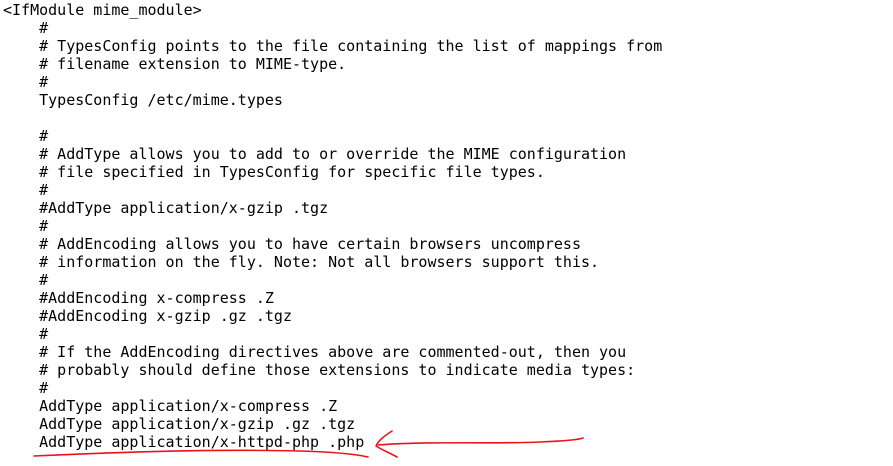 This screenshot has width=893, height=466. Describe the element at coordinates (143, 100) in the screenshot. I see `code-line-6: TypesConfig /etc/mime.types` at that location.